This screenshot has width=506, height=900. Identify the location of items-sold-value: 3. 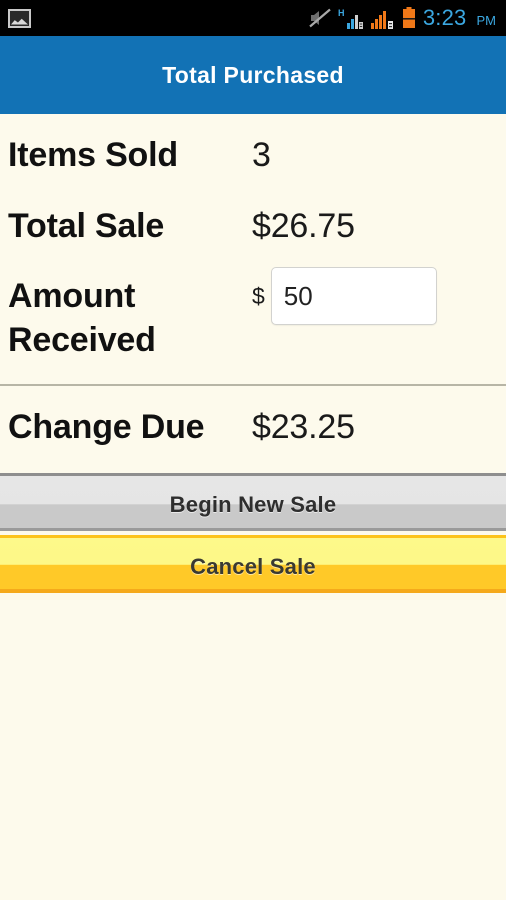
(261, 155).